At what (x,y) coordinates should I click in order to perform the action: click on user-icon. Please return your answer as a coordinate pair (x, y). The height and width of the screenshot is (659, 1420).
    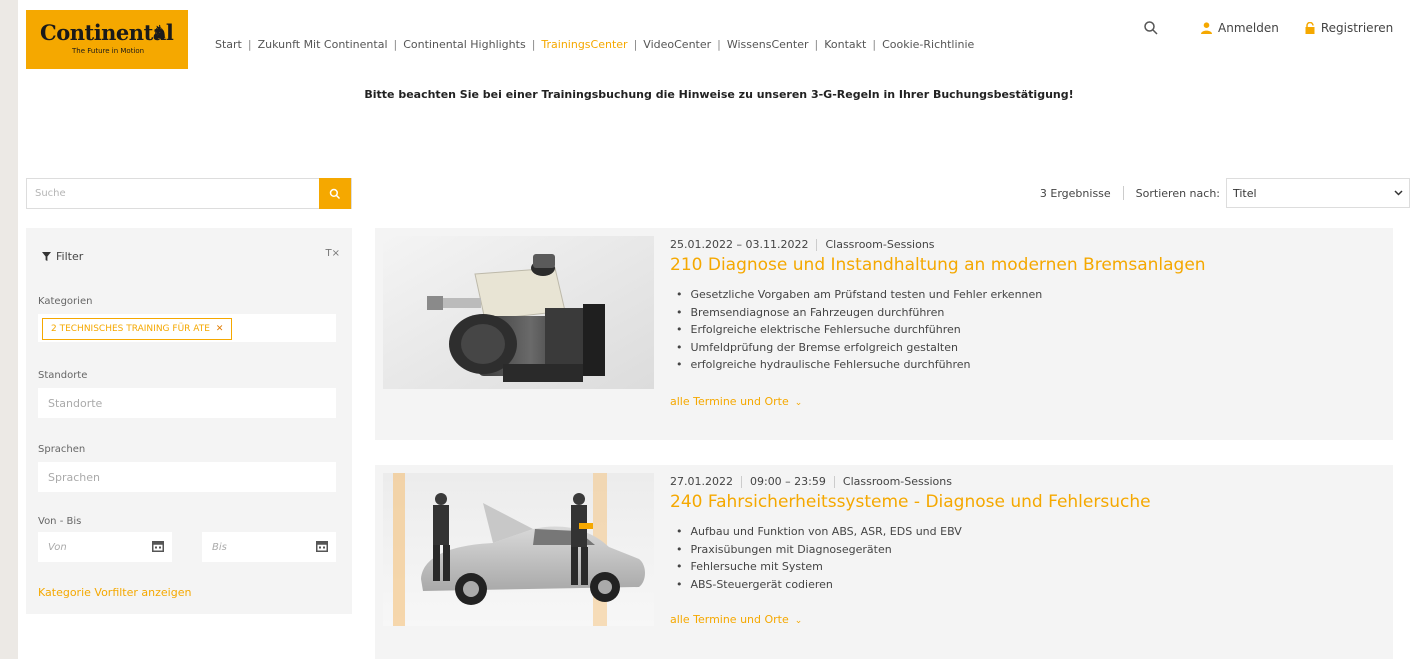
    Looking at the image, I should click on (1206, 28).